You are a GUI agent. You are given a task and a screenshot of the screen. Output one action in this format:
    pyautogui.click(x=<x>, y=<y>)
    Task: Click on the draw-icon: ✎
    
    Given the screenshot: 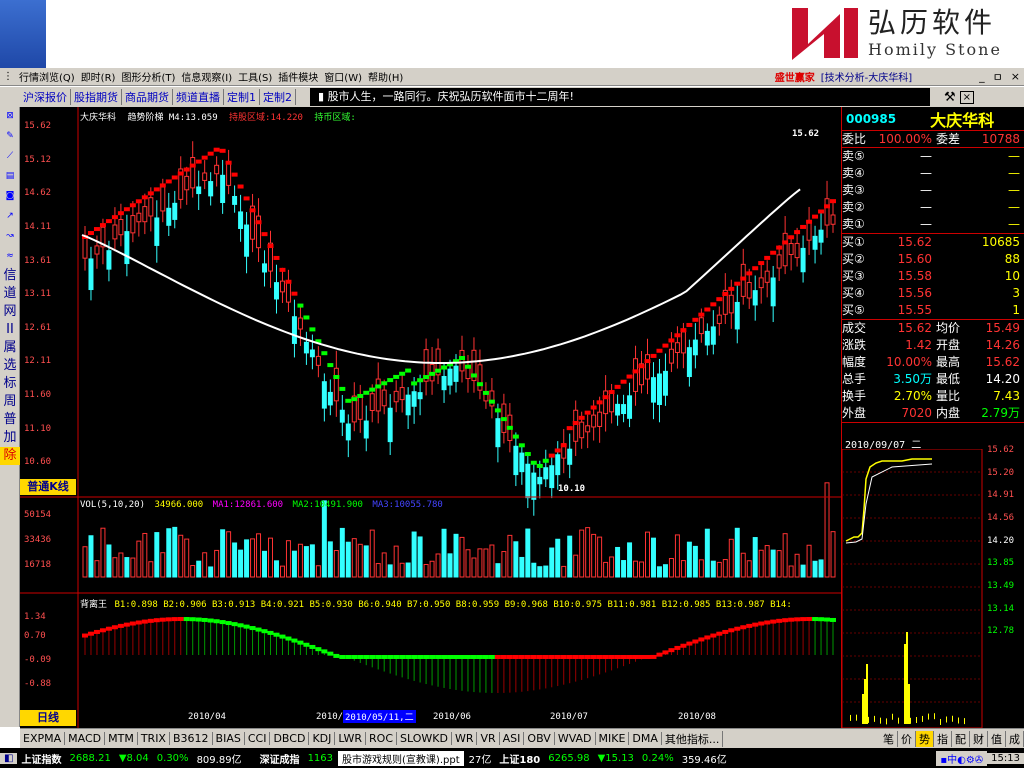 What is the action you would take?
    pyautogui.click(x=10, y=139)
    